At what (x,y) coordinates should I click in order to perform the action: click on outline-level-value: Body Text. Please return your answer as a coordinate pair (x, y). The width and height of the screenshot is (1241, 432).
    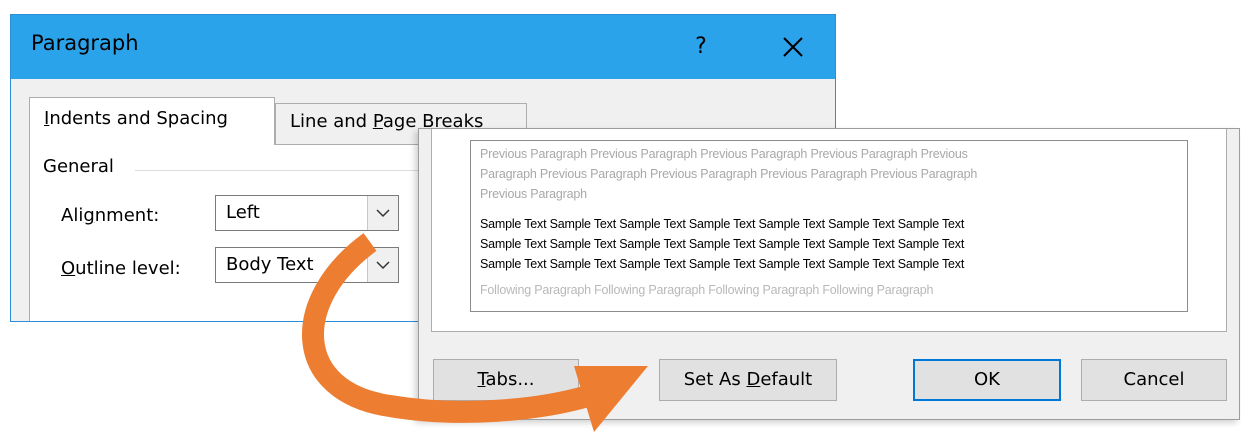
    Looking at the image, I should click on (270, 264).